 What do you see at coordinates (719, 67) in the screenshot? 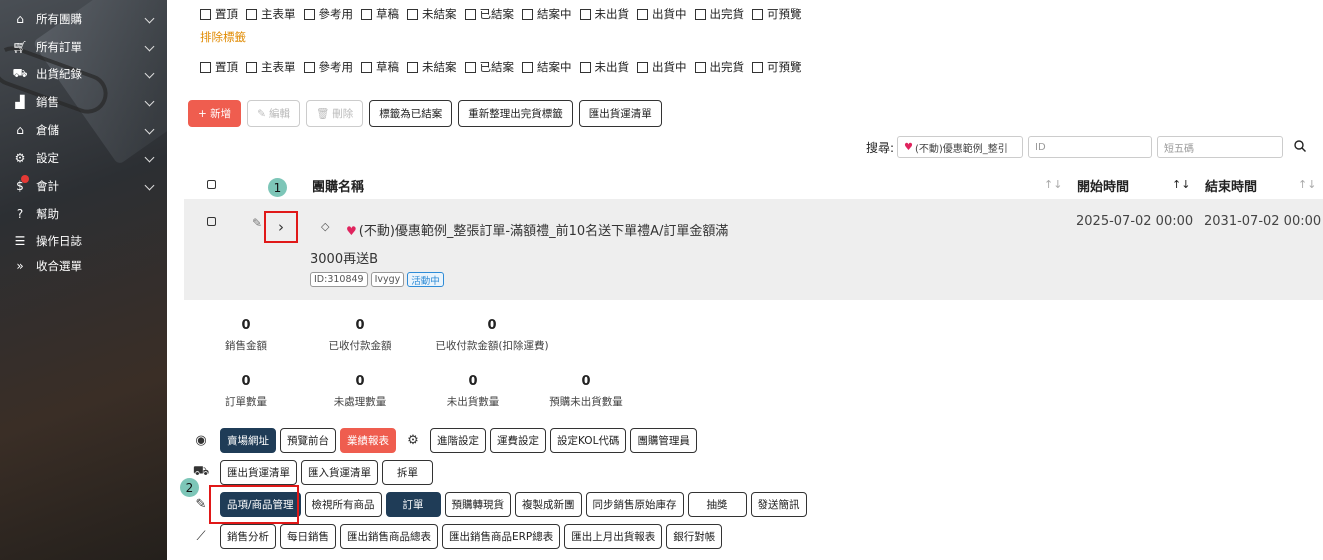
I see `exclude-shipped: 出完貨` at bounding box center [719, 67].